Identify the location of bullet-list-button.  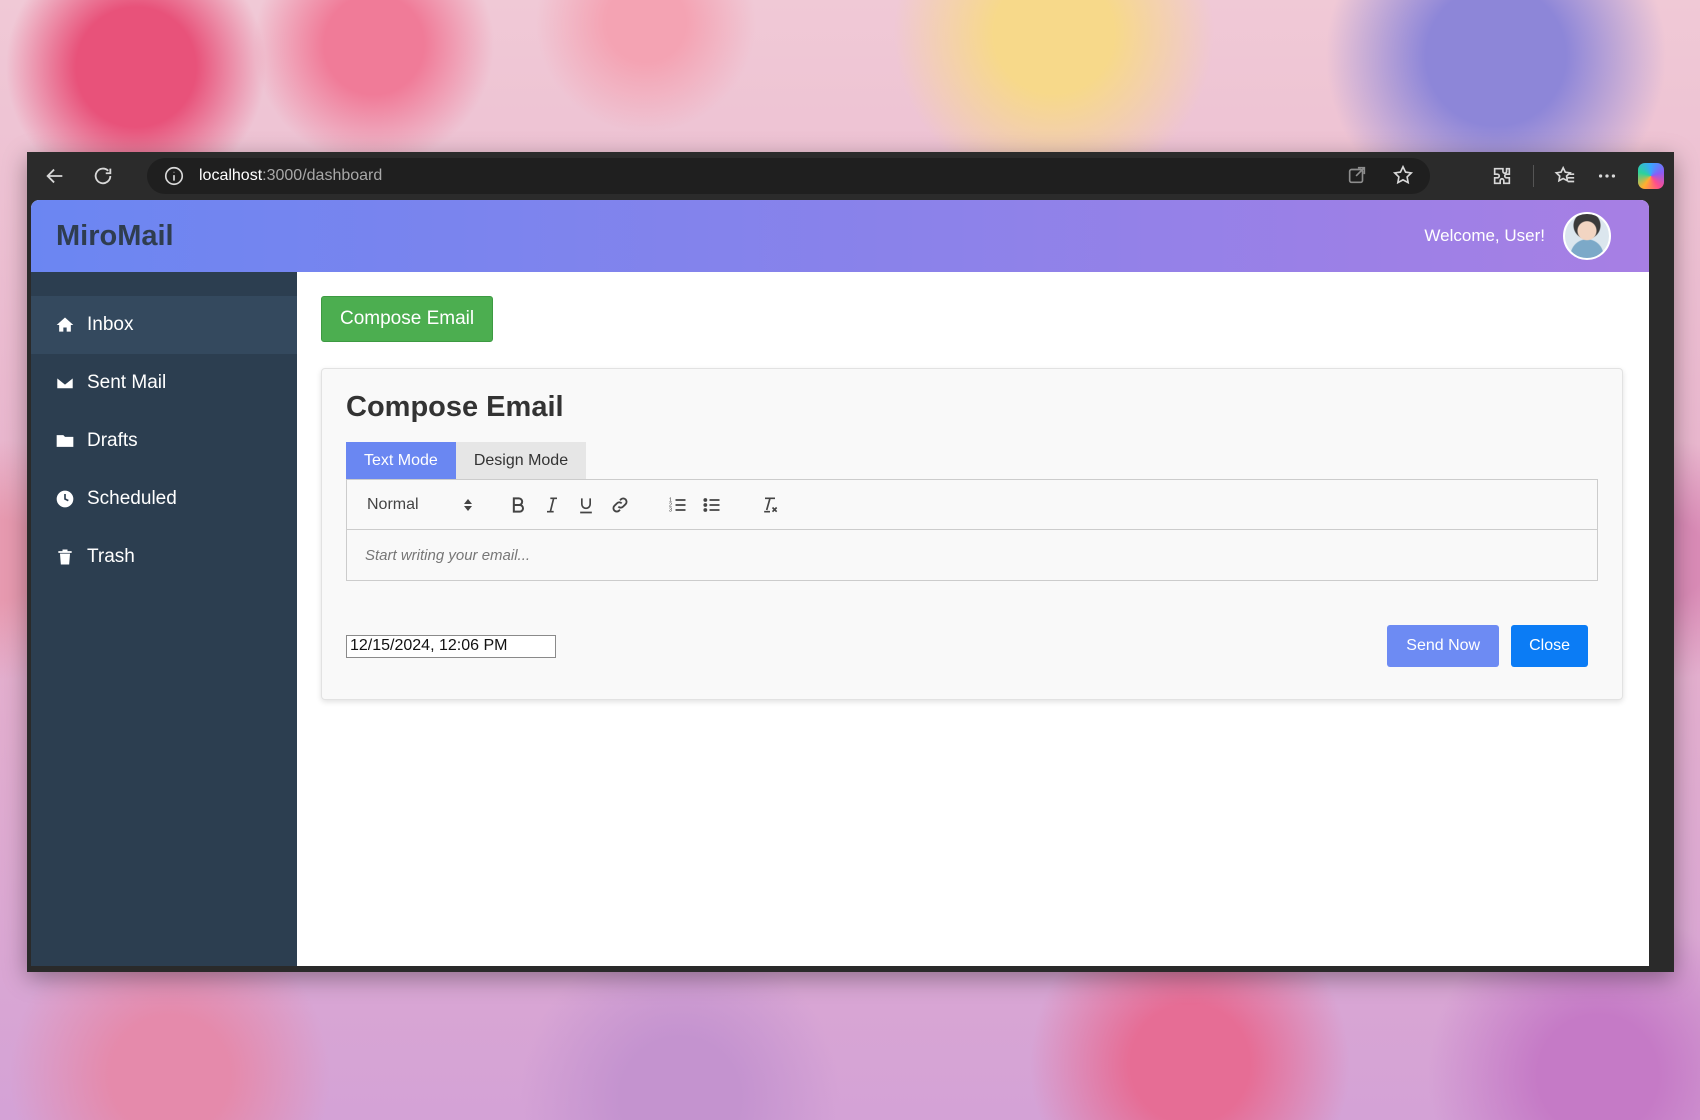
(712, 505).